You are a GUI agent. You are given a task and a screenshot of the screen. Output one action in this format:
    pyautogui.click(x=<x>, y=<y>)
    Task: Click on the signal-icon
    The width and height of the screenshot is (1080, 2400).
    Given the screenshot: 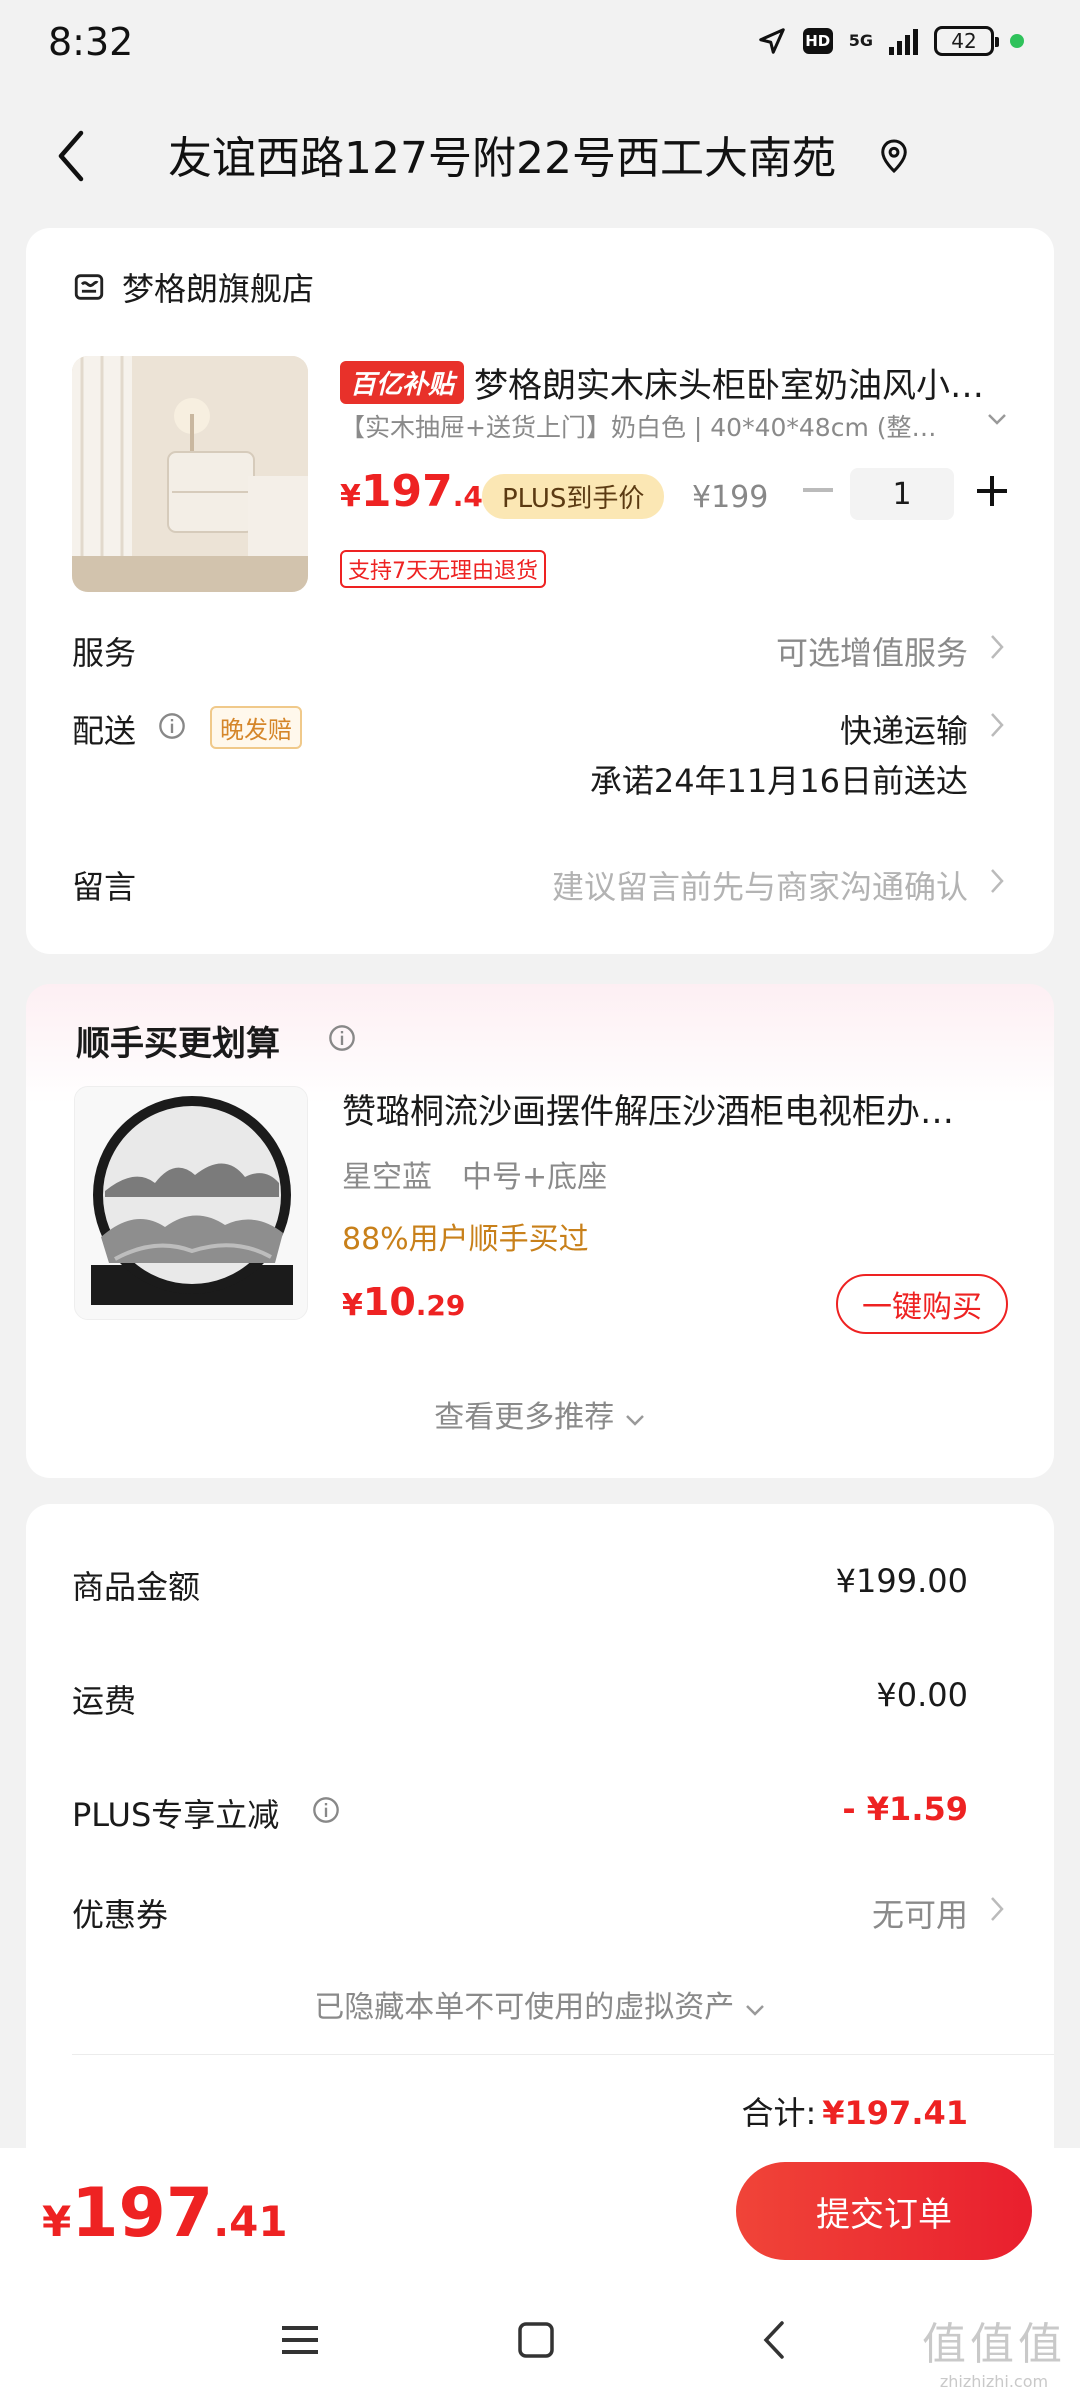 What is the action you would take?
    pyautogui.click(x=903, y=41)
    